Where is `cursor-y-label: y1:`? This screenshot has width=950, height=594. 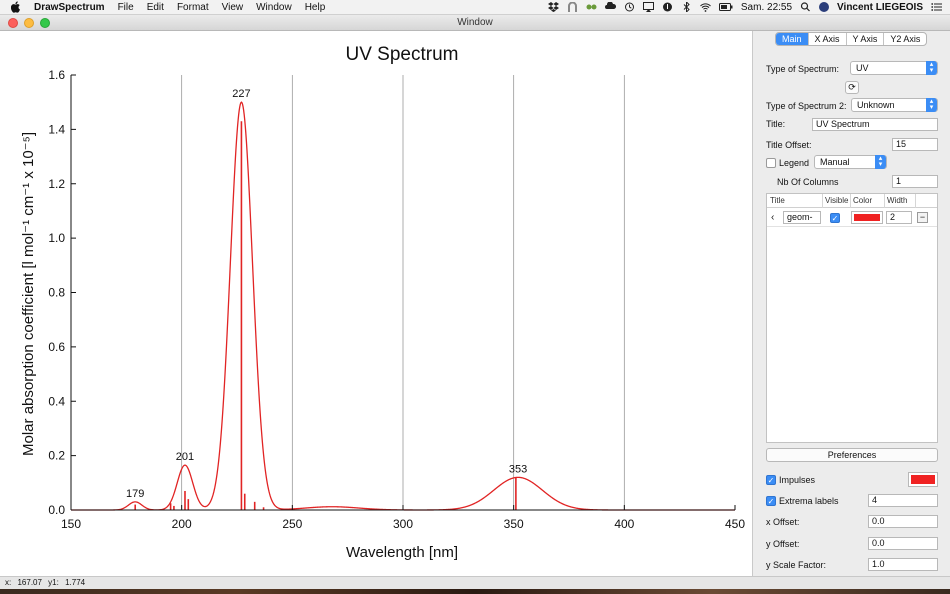
cursor-y-label: y1: is located at coordinates (53, 582).